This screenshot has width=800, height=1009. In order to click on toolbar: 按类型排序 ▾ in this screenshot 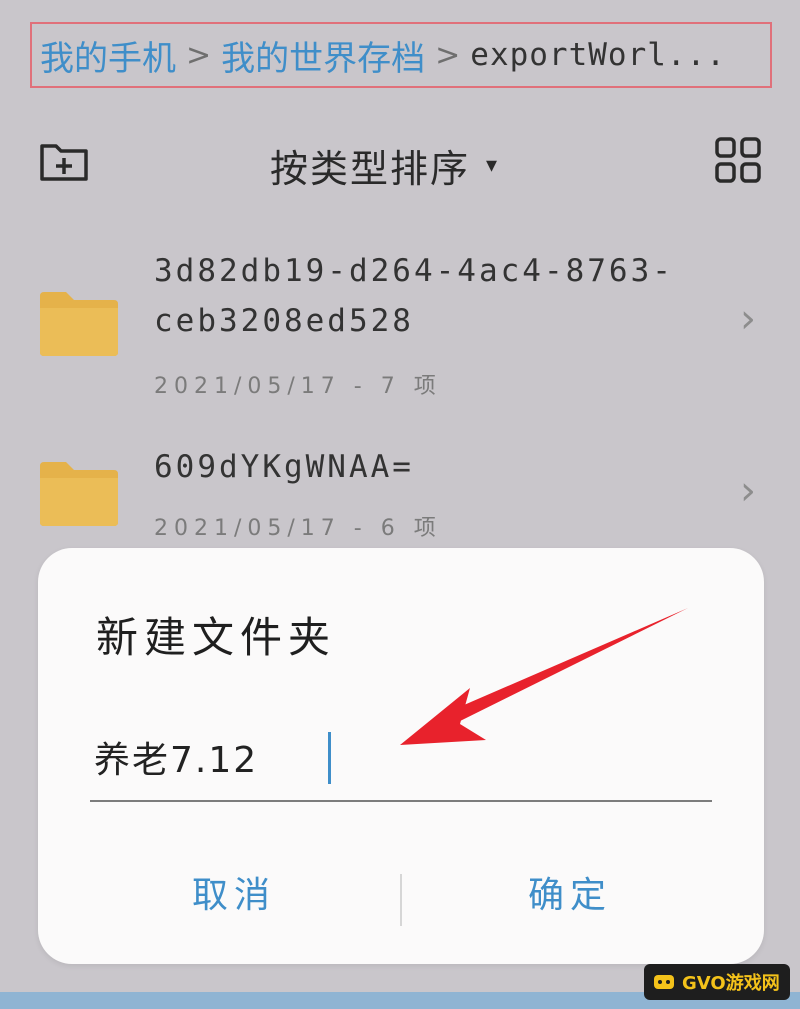, I will do `click(400, 161)`.